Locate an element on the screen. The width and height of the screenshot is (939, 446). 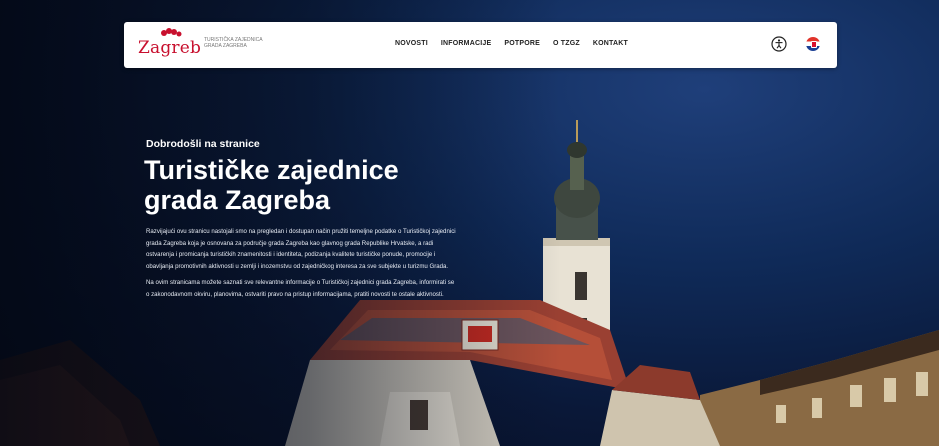
zagreb-logo: Zagreb is located at coordinates (170, 45).